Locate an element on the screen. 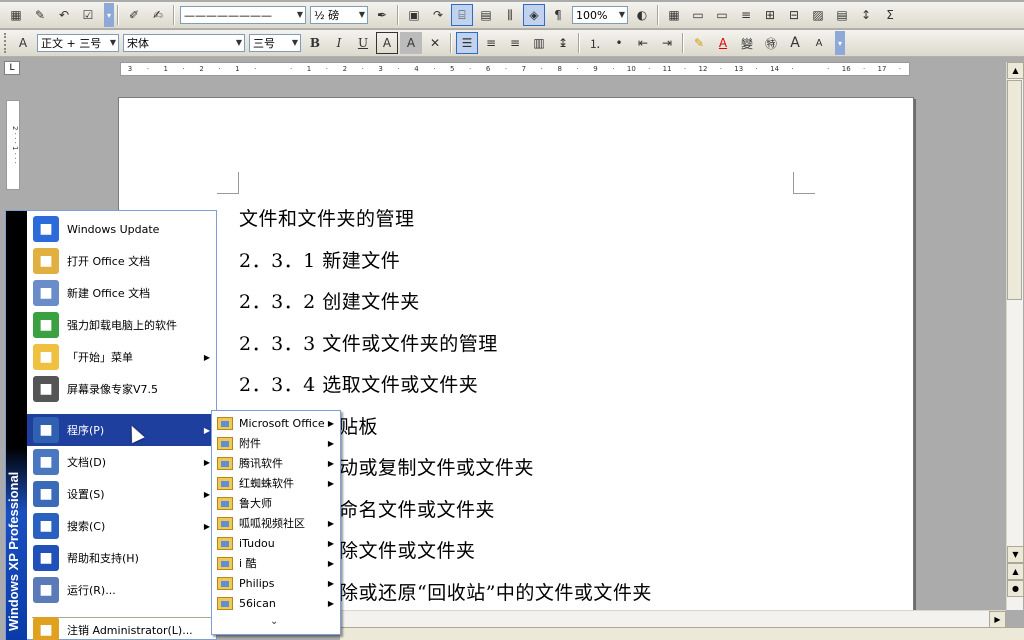  align-justify-icon: ☰ is located at coordinates (467, 43).